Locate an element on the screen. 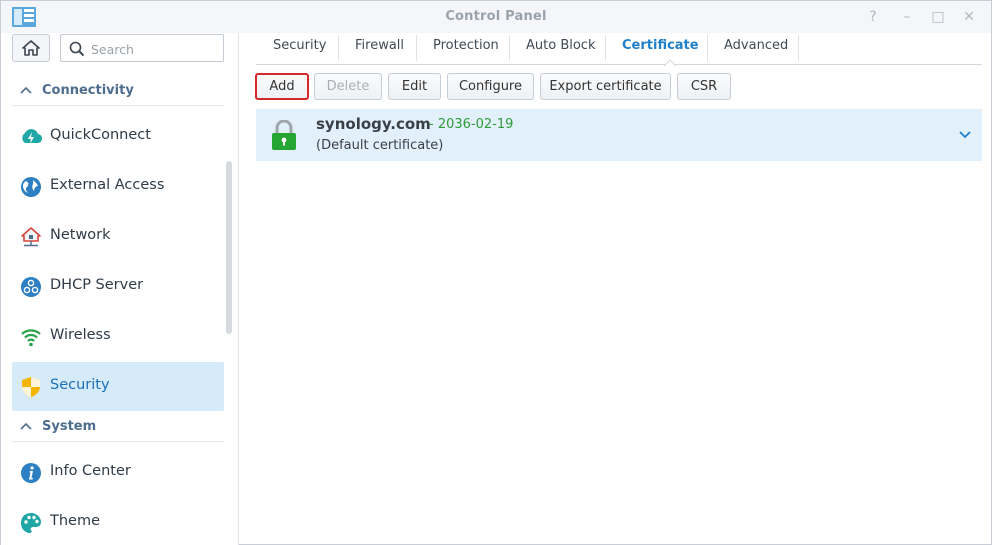 This screenshot has height=545, width=992. sidebar-scrollbar is located at coordinates (229, 247).